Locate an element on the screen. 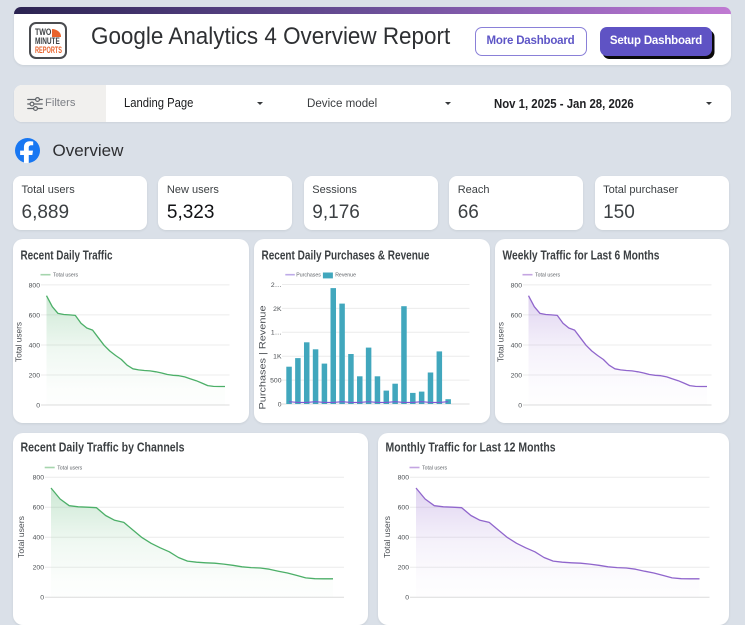 Image resolution: width=745 pixels, height=625 pixels. svg-text: Recent Daily Traffic is located at coordinates (67, 255).